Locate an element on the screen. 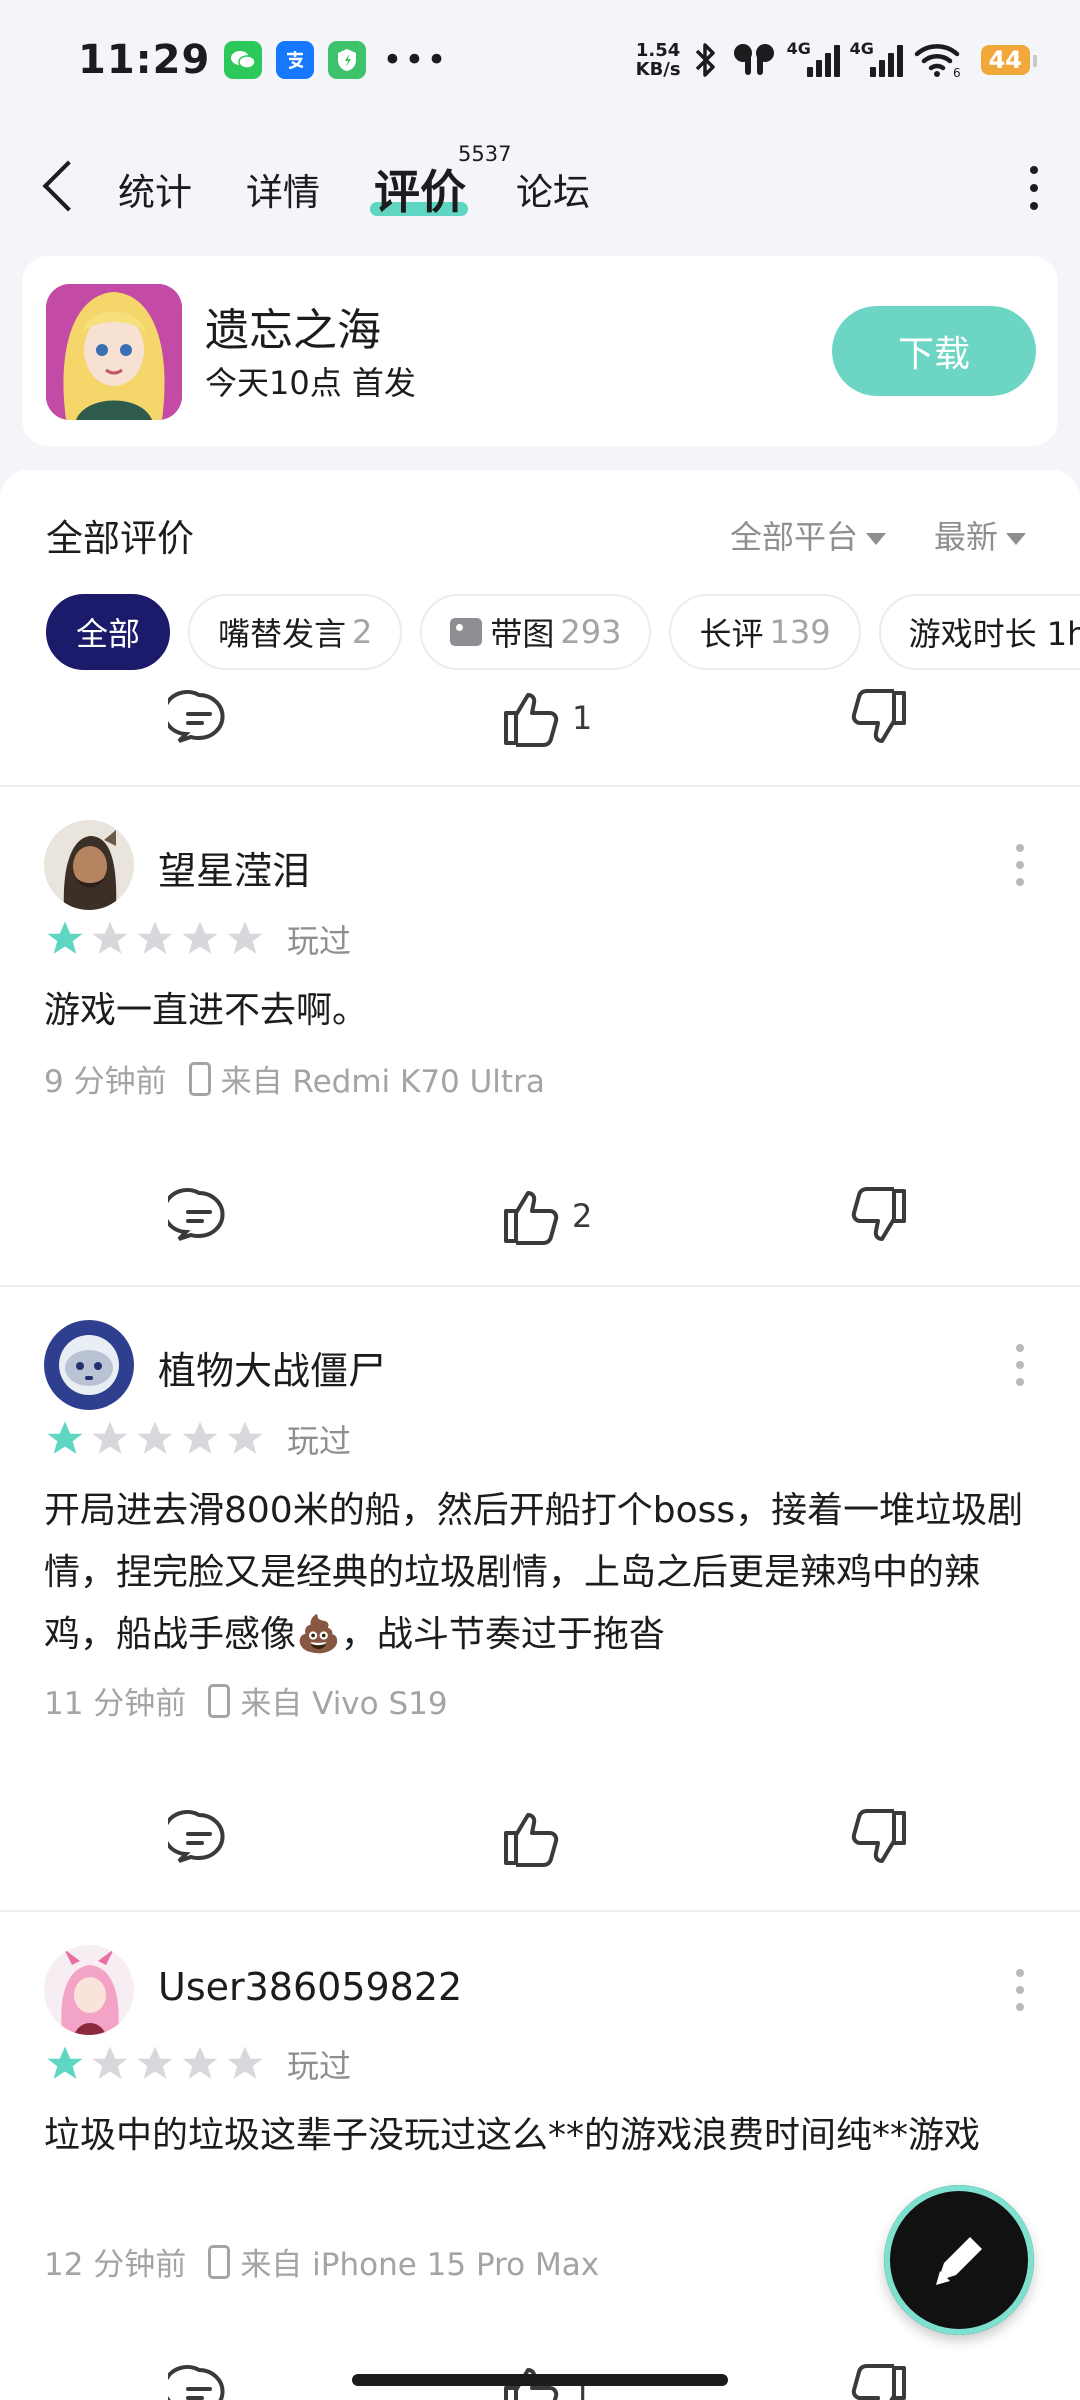 The height and width of the screenshot is (2400, 1080). sort-filter: 最新 is located at coordinates (980, 535).